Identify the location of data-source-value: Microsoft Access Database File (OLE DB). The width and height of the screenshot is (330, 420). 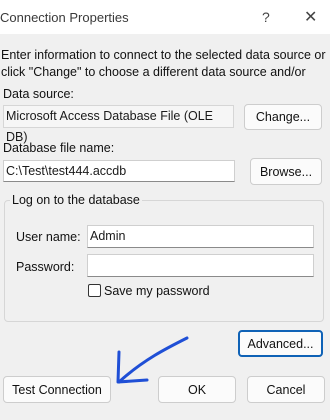
(118, 124).